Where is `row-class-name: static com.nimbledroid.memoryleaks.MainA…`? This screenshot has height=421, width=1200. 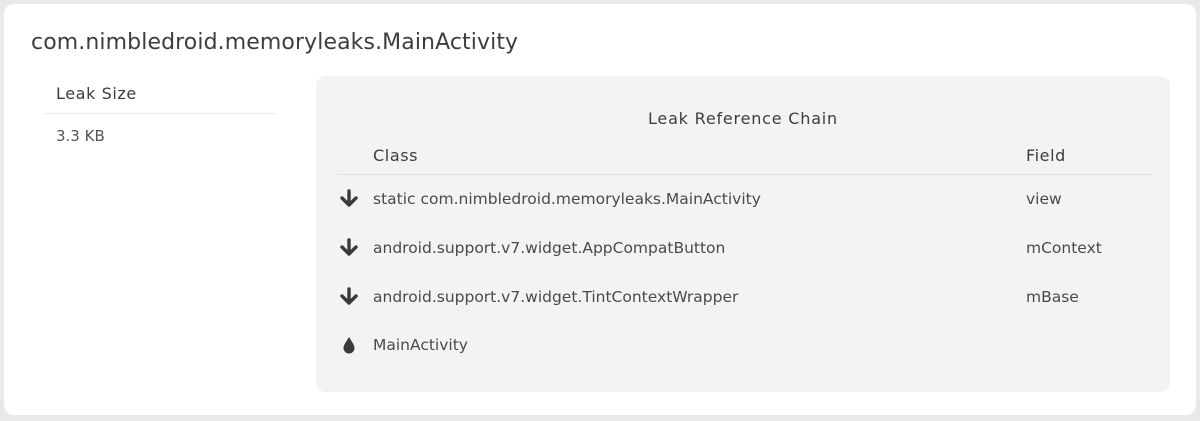
row-class-name: static com.nimbledroid.memoryleaks.MainA… is located at coordinates (567, 199).